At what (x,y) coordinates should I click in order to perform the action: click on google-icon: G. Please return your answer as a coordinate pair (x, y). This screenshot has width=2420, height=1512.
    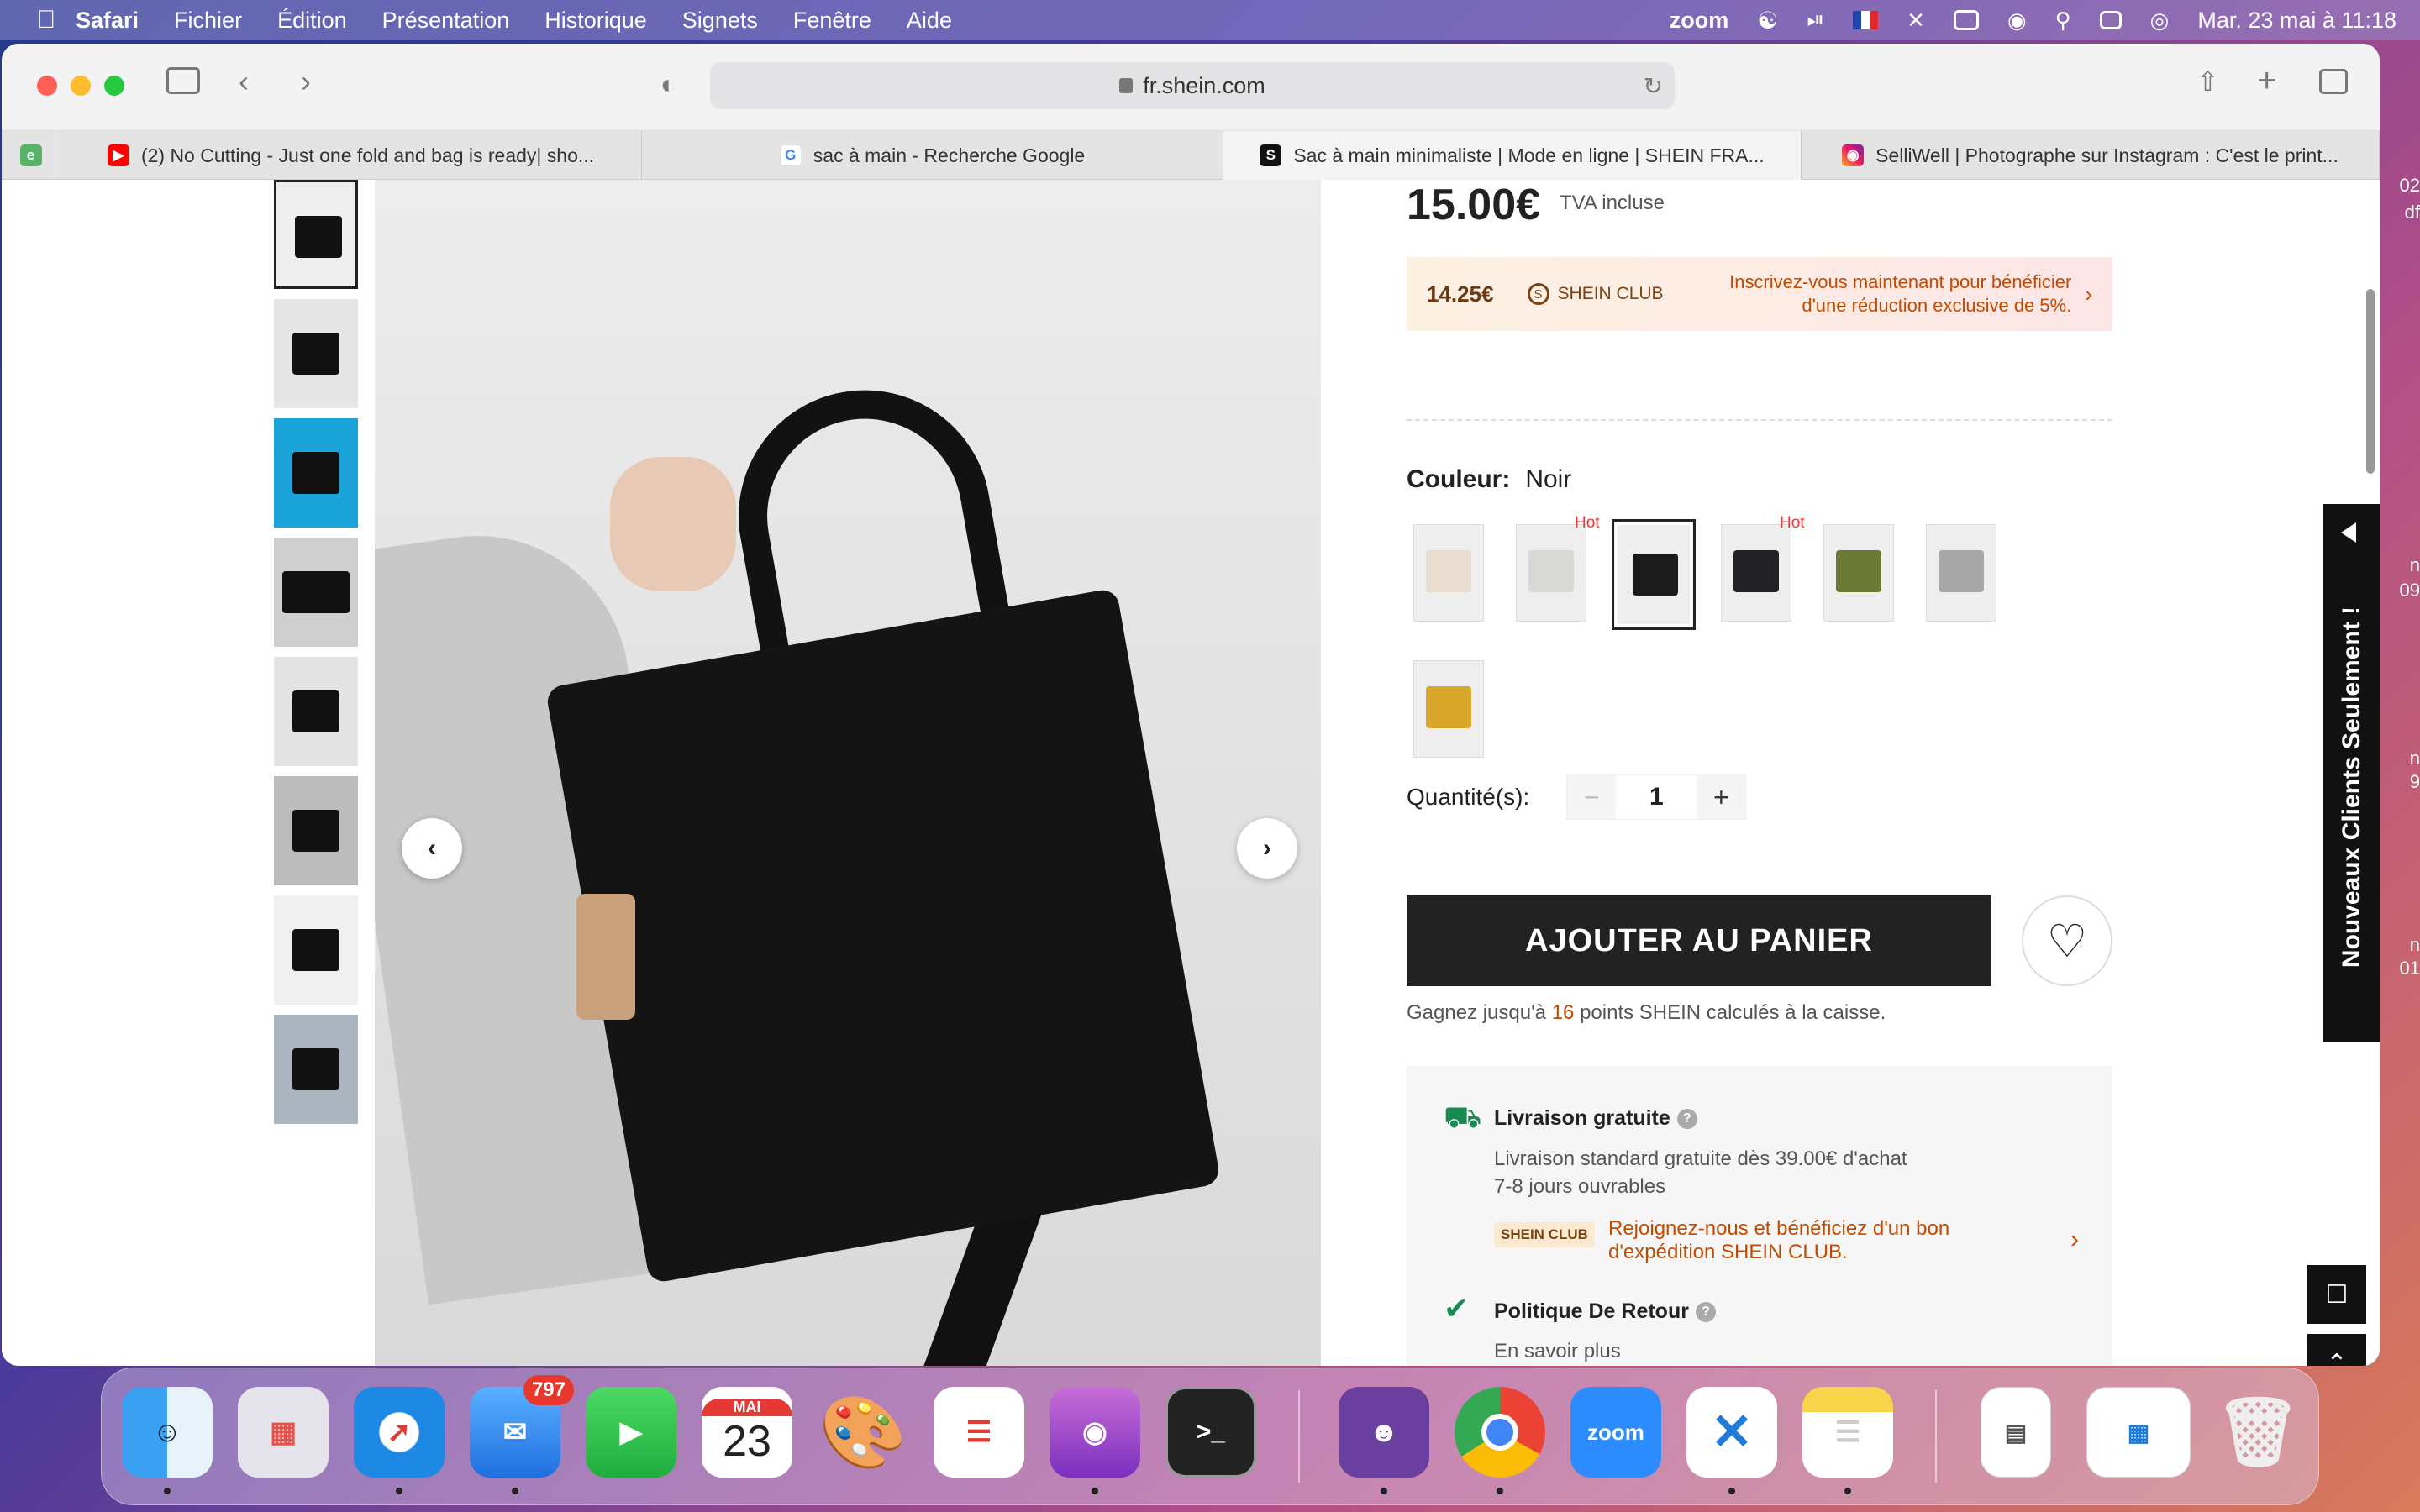
    Looking at the image, I should click on (790, 155).